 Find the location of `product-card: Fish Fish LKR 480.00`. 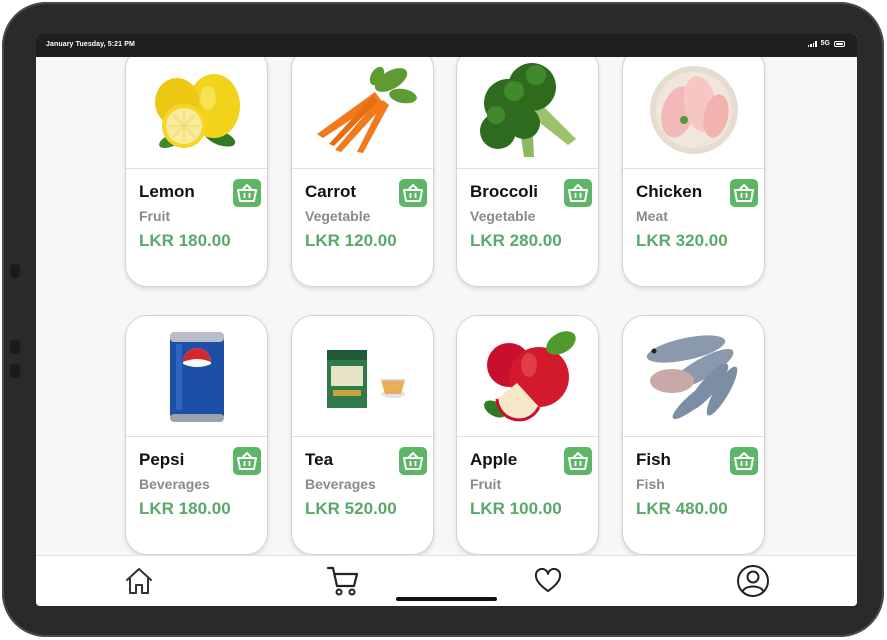

product-card: Fish Fish LKR 480.00 is located at coordinates (693, 435).